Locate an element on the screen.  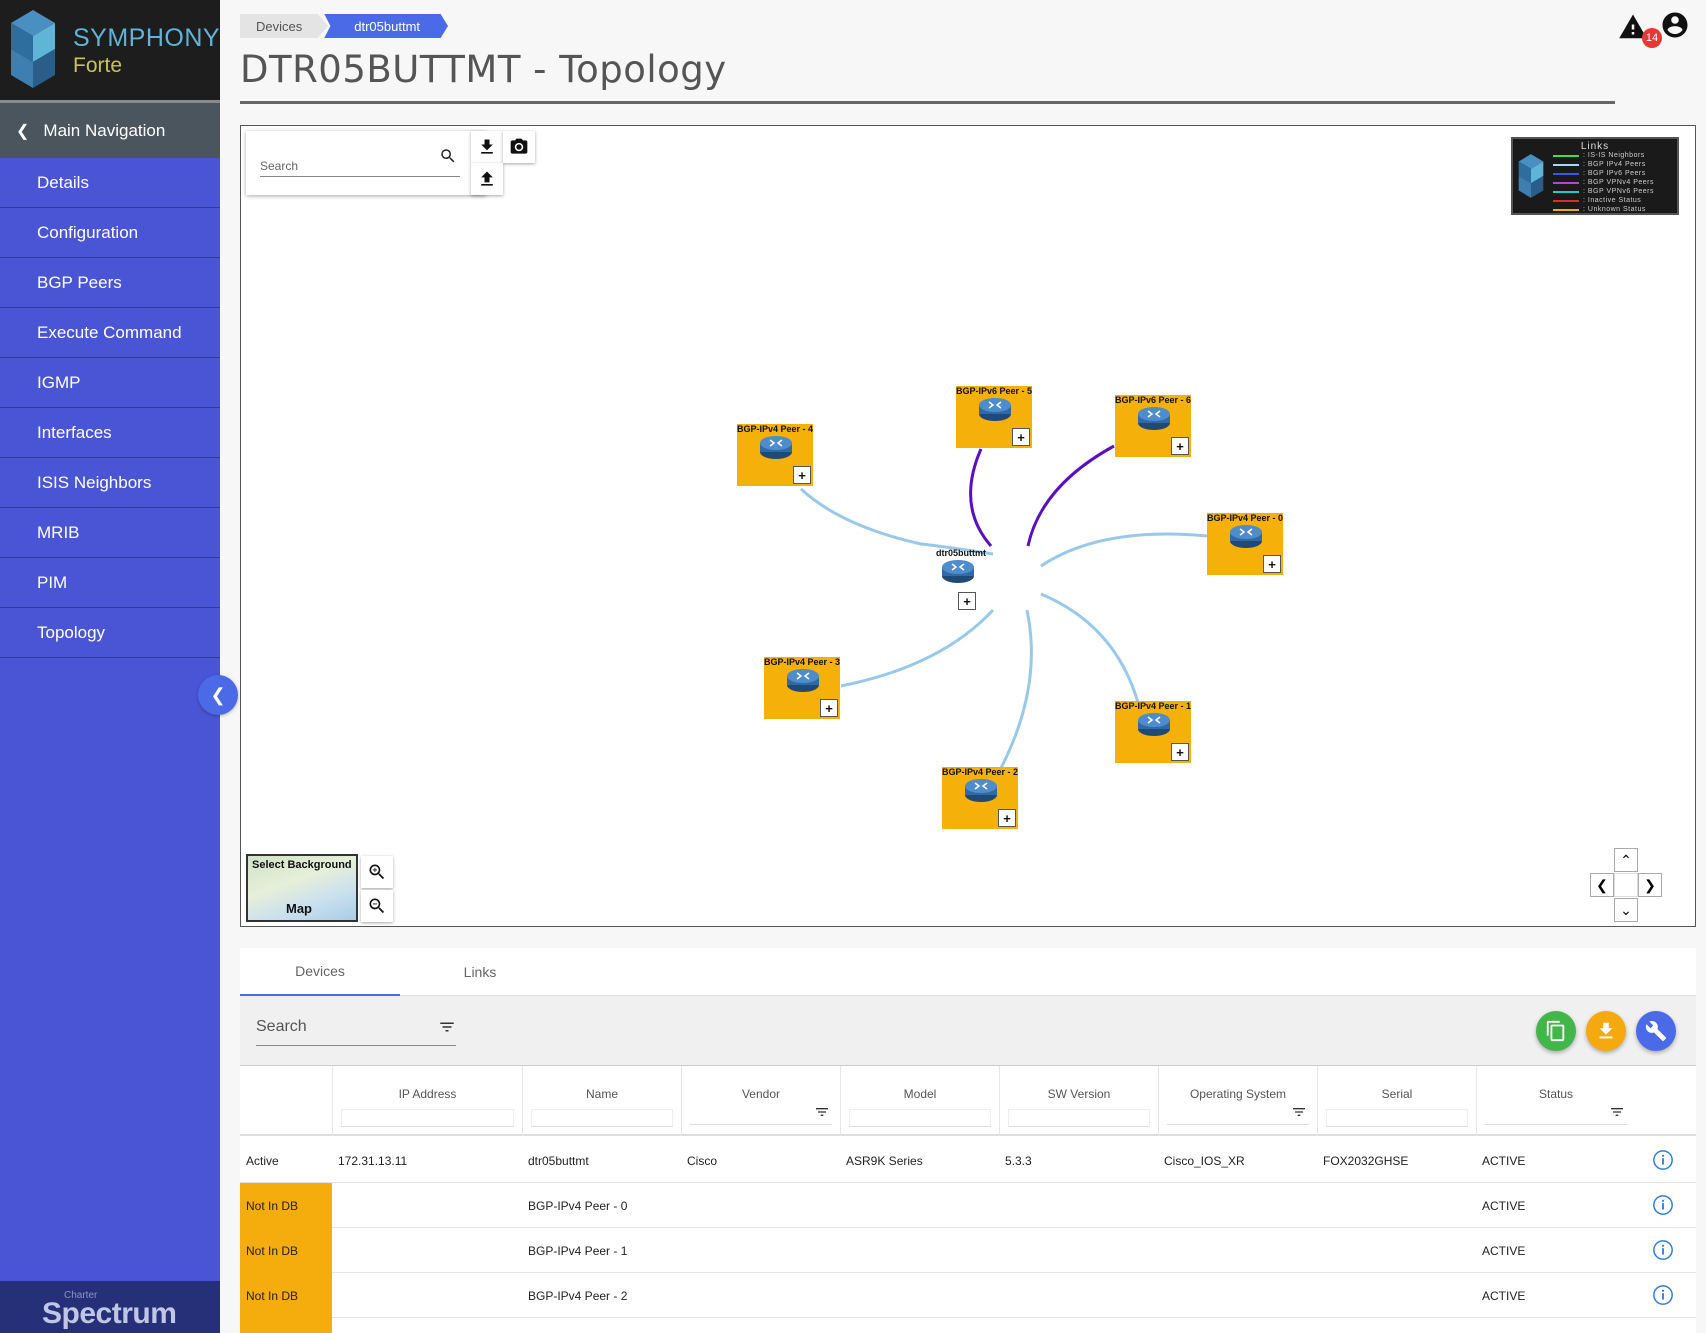
sidebar-item-configuration: Configuration is located at coordinates (110, 233).